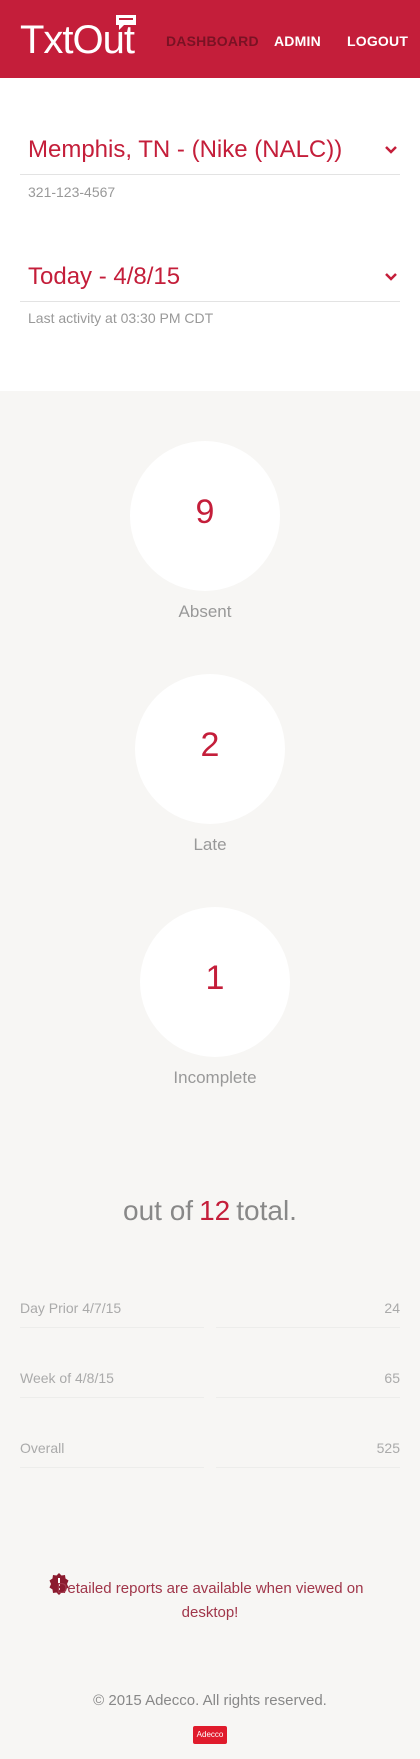 This screenshot has height=1759, width=420. Describe the element at coordinates (392, 1378) in the screenshot. I see `history-value: 65` at that location.